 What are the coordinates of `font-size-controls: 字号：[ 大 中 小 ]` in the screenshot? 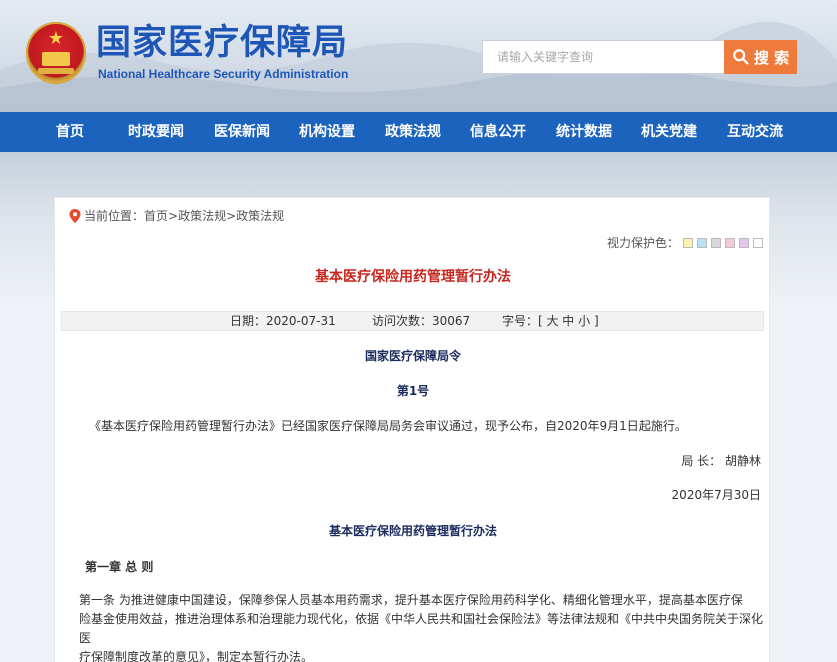 It's located at (550, 321).